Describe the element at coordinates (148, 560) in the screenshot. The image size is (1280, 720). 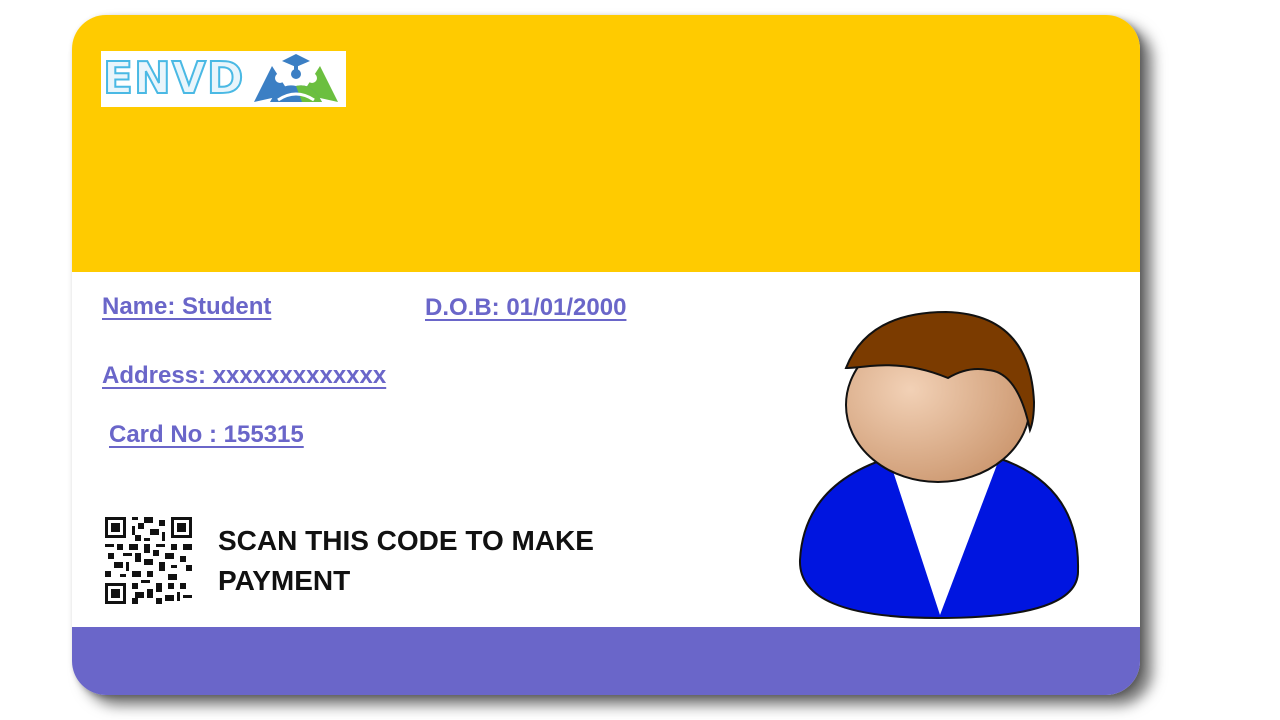
I see `qr-code-icon` at that location.